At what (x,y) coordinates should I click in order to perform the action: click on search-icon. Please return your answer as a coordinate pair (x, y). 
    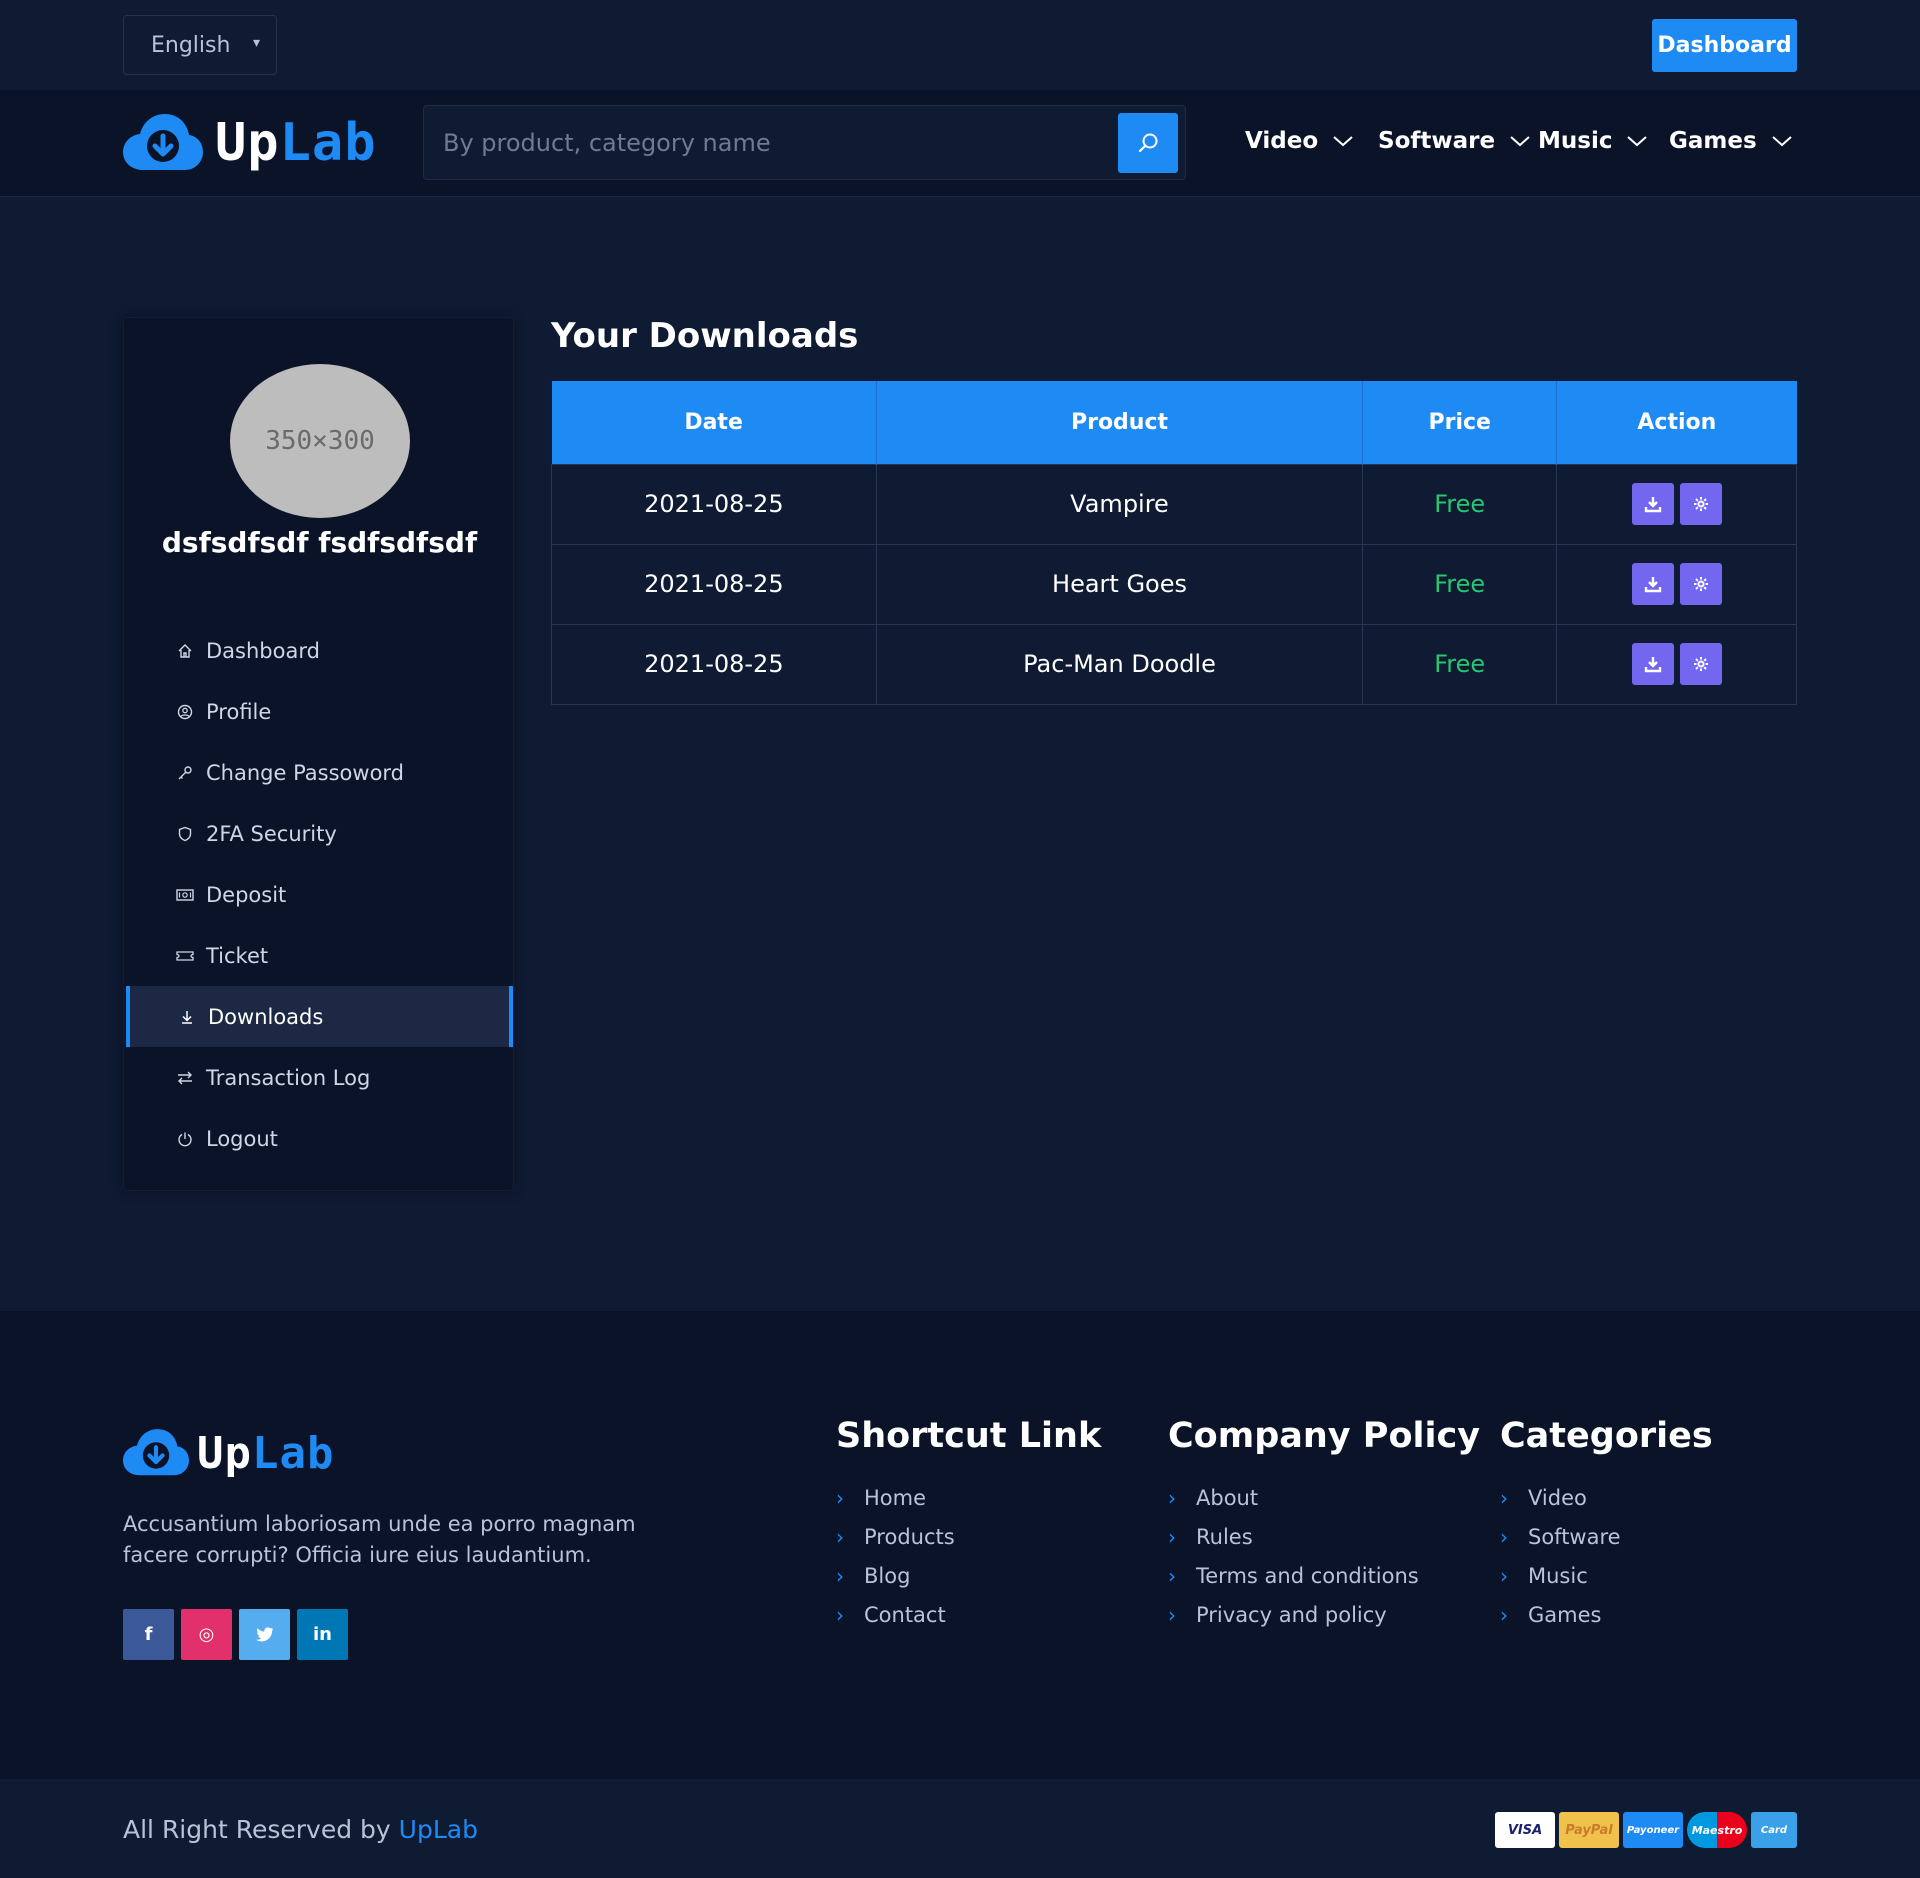
    Looking at the image, I should click on (1148, 143).